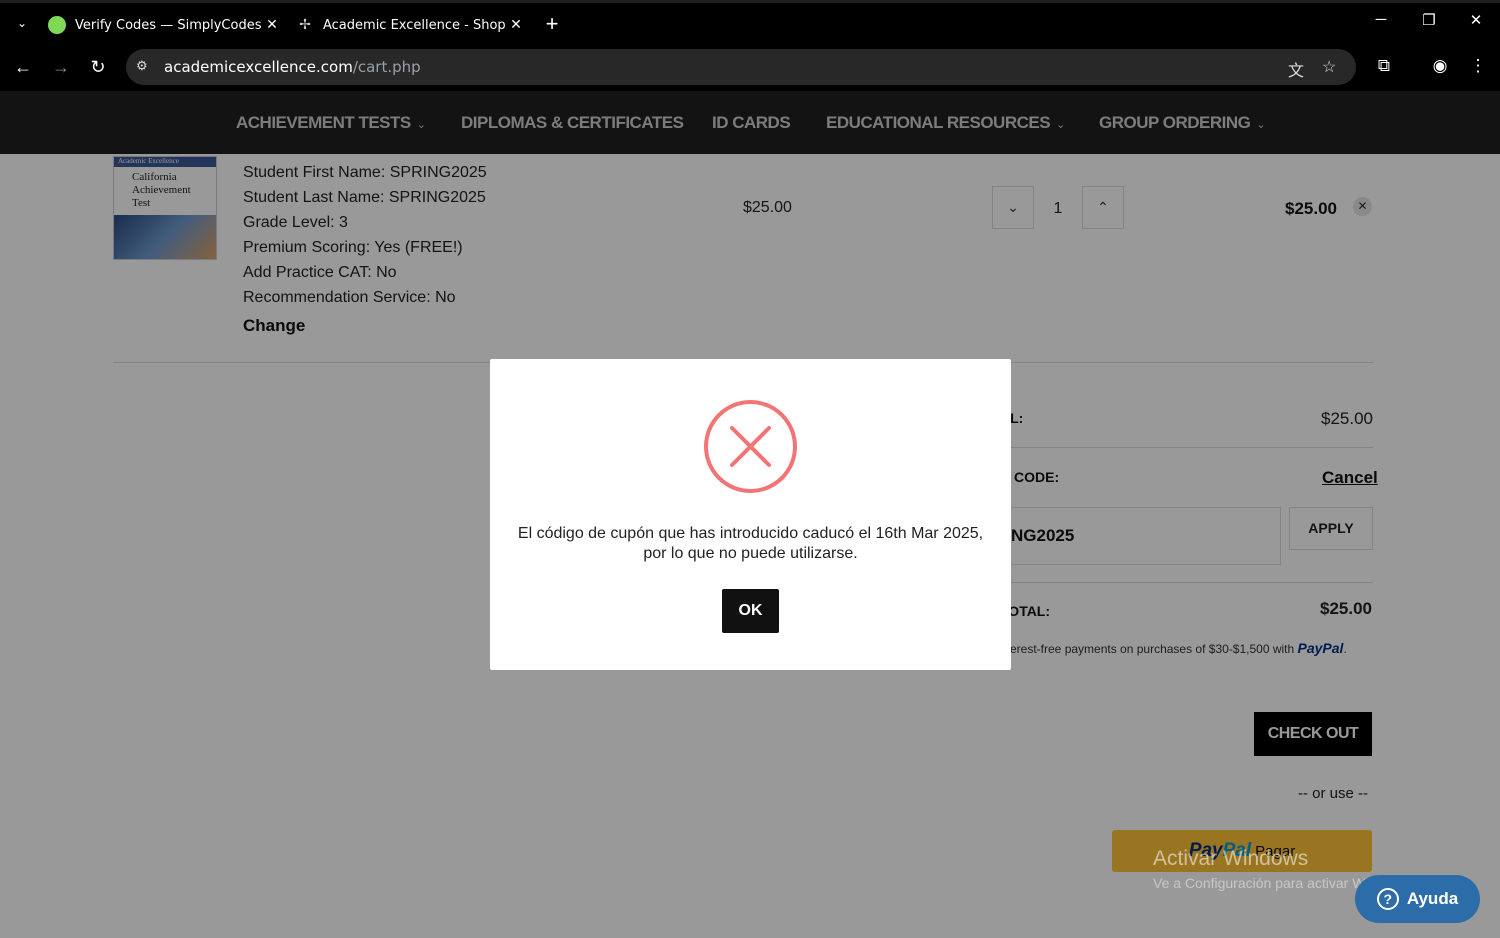 This screenshot has height=938, width=1500. I want to click on window-close-icon: ✕, so click(1476, 20).